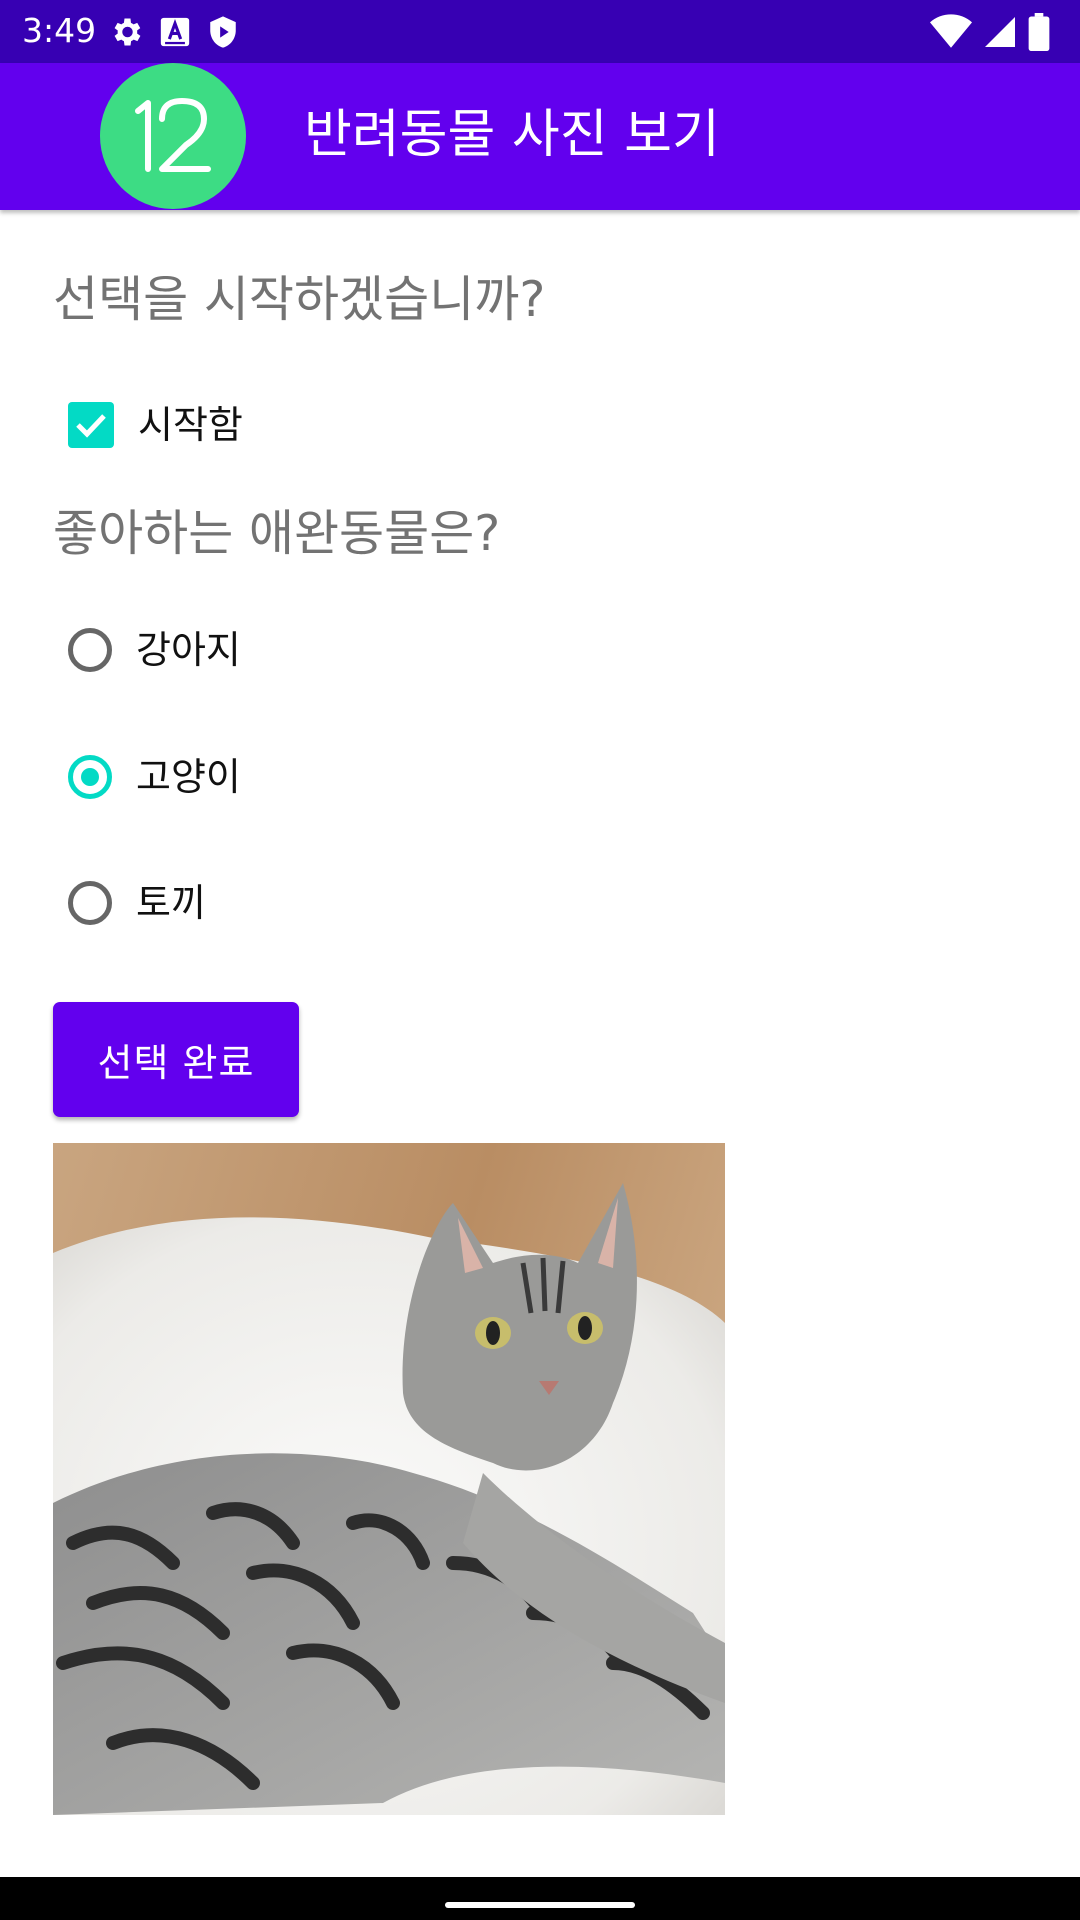 Image resolution: width=1080 pixels, height=1920 pixels. I want to click on app-title: 반려동물 사진 보기, so click(512, 135).